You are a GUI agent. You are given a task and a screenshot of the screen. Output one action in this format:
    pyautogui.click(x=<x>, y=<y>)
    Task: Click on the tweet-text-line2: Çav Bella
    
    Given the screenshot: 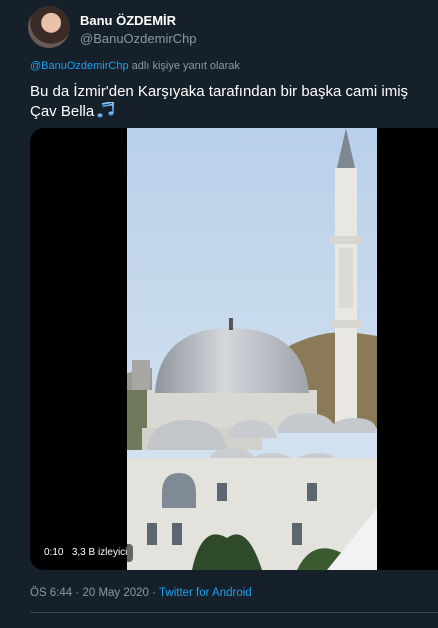 What is the action you would take?
    pyautogui.click(x=62, y=111)
    